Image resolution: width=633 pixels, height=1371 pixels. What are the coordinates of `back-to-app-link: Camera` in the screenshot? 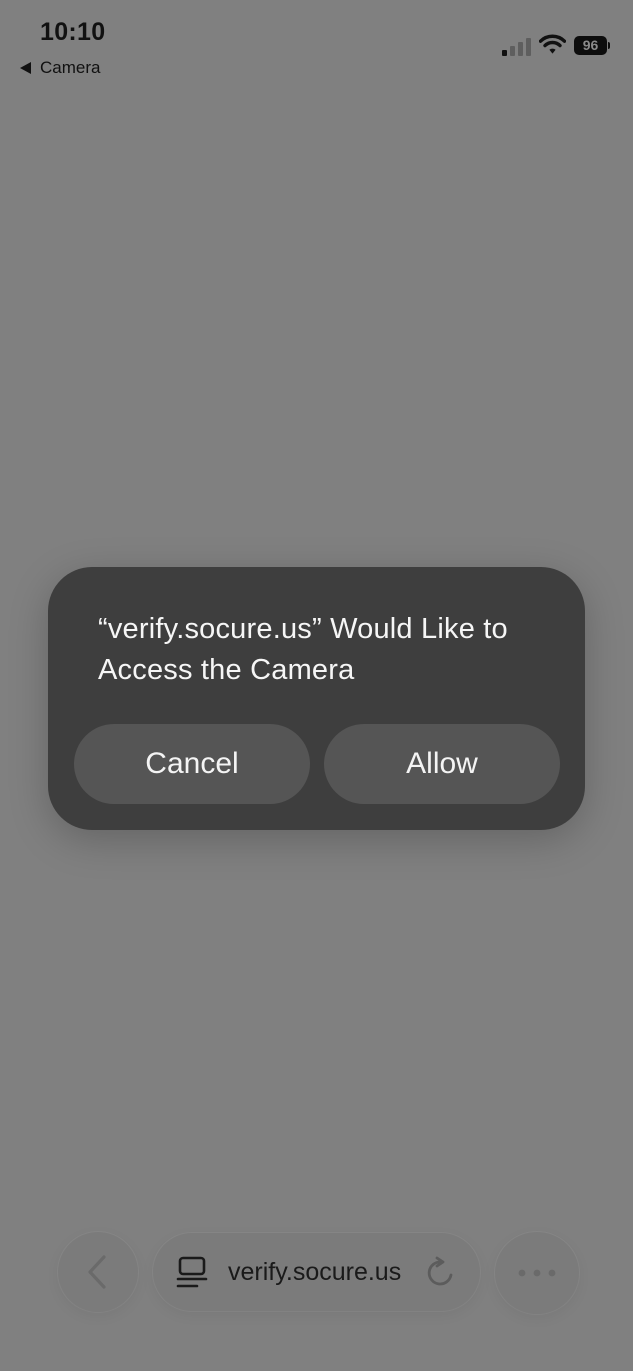 It's located at (60, 68).